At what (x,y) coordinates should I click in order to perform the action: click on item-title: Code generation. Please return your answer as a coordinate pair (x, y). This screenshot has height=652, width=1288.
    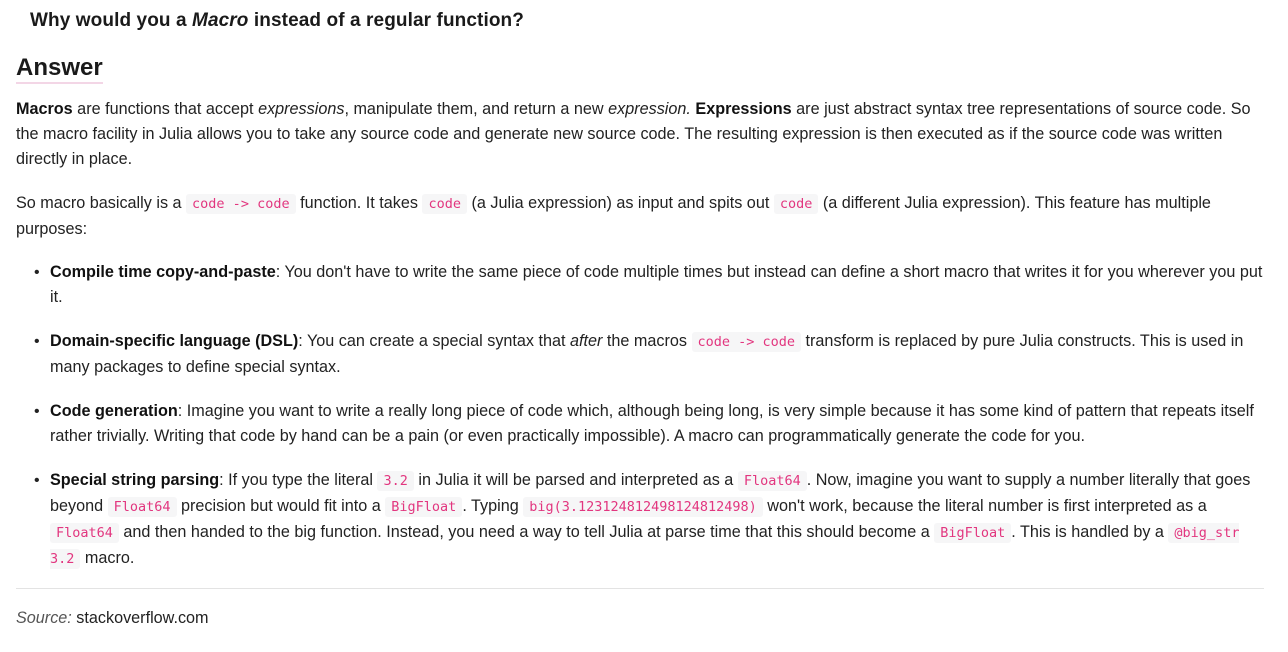
    Looking at the image, I should click on (114, 411).